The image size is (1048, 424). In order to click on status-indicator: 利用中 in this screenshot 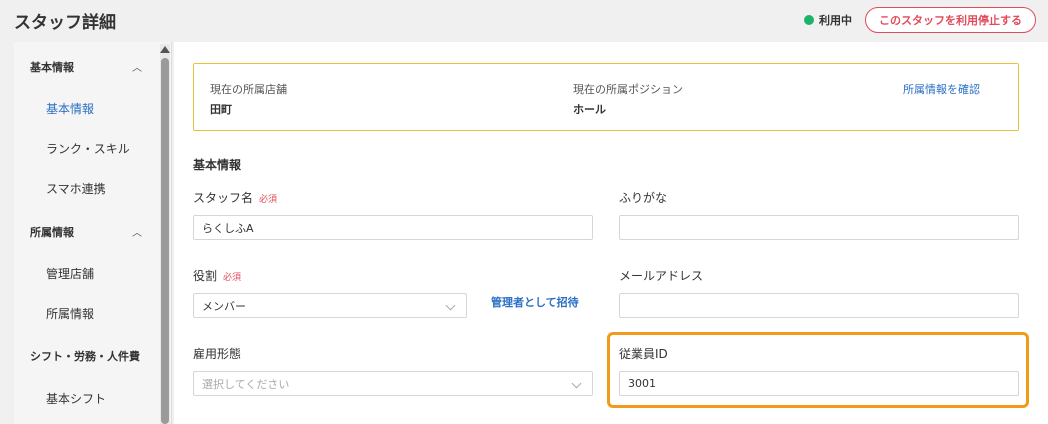, I will do `click(828, 20)`.